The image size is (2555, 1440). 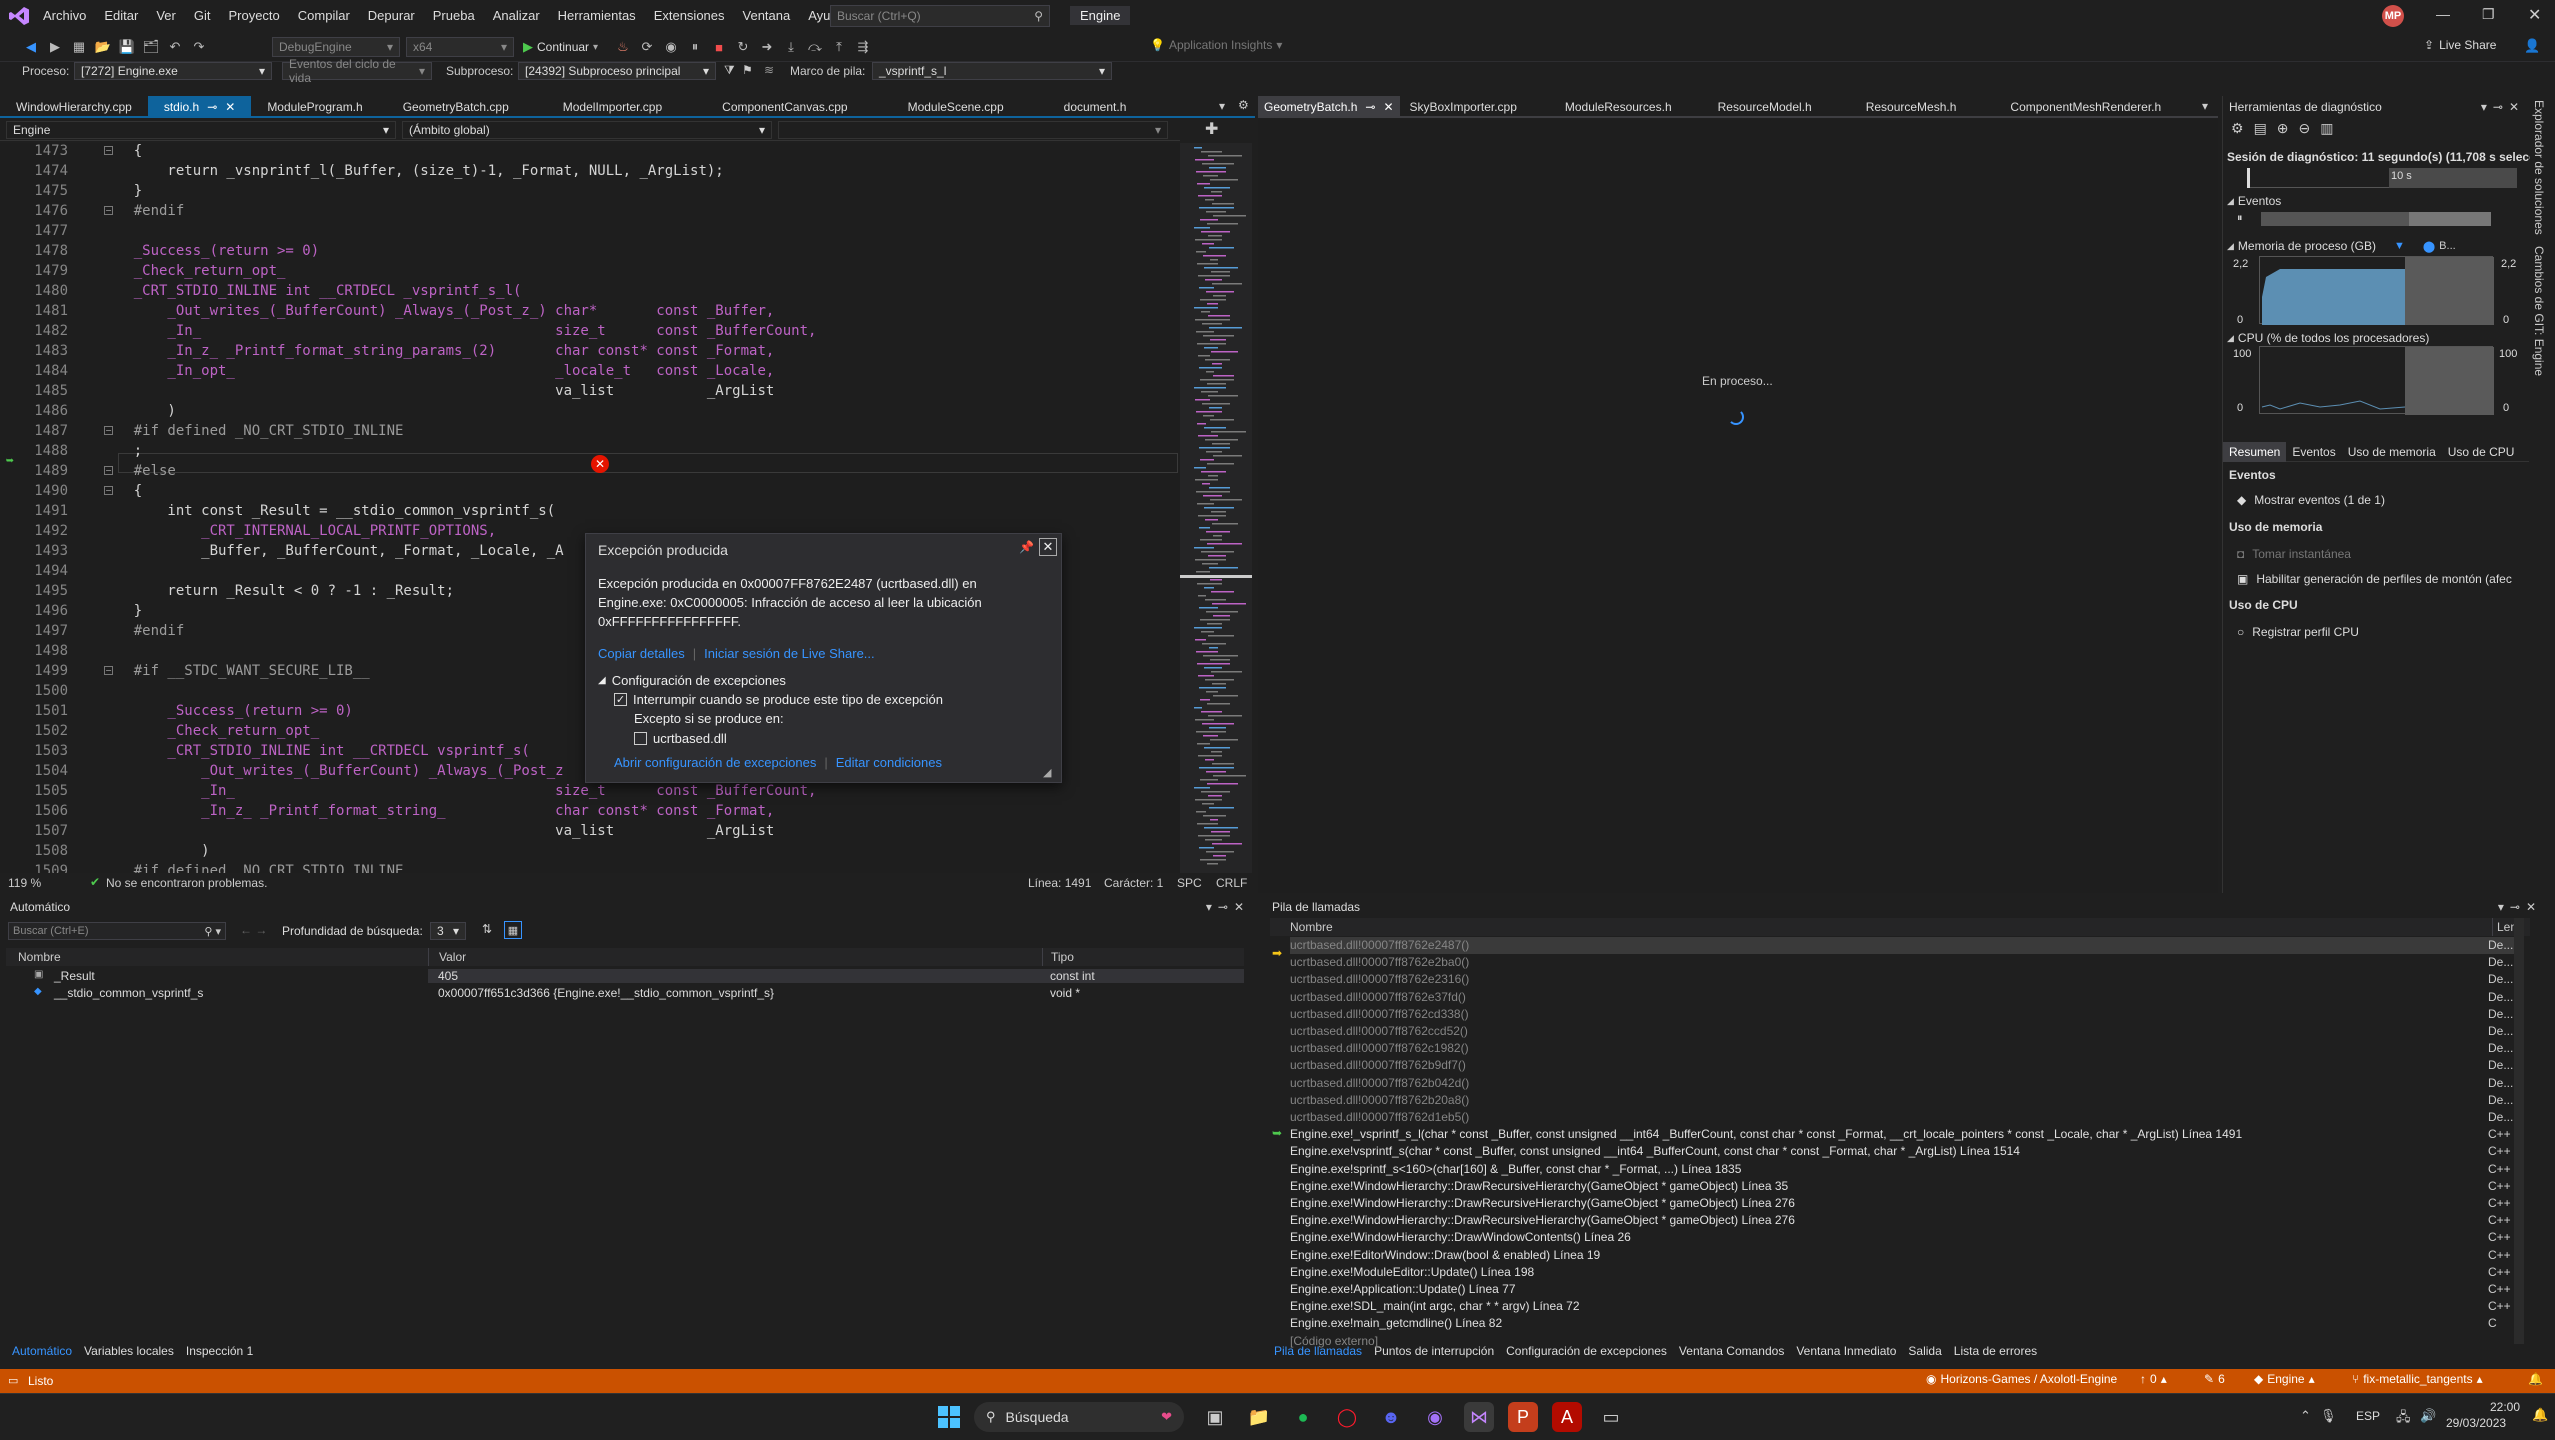 I want to click on member-dropdown: ▾, so click(x=973, y=129).